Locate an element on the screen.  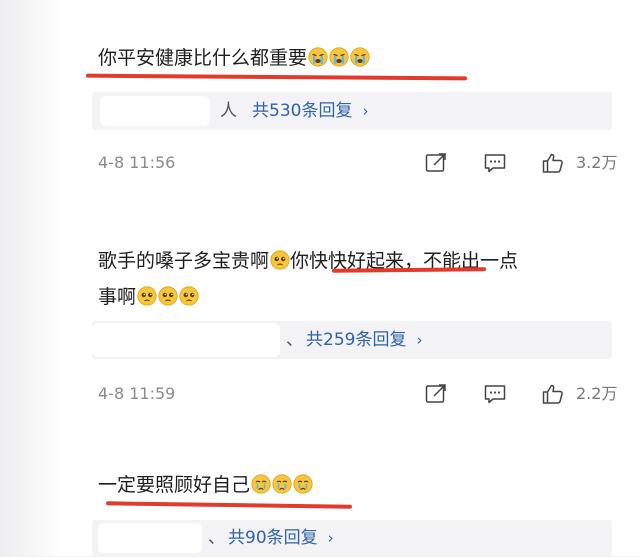
timestamp: 4-8 11:56 is located at coordinates (137, 162).